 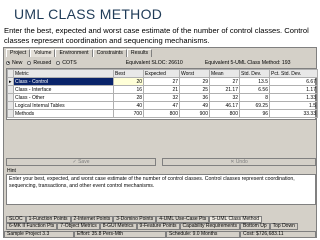 I want to click on radio-new-label: New, so click(x=17, y=62).